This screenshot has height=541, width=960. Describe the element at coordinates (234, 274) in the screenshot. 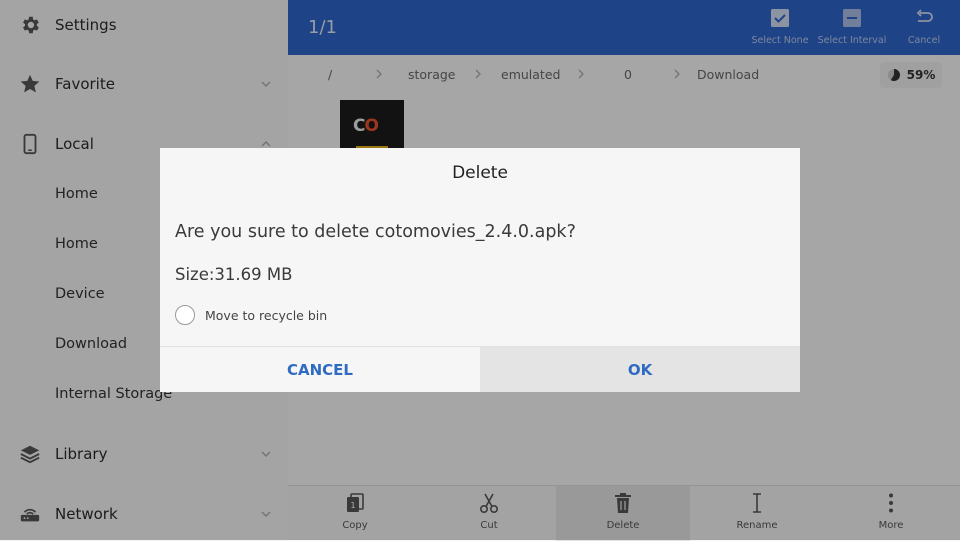

I see `file-size-text: Size:31.69 MB` at that location.